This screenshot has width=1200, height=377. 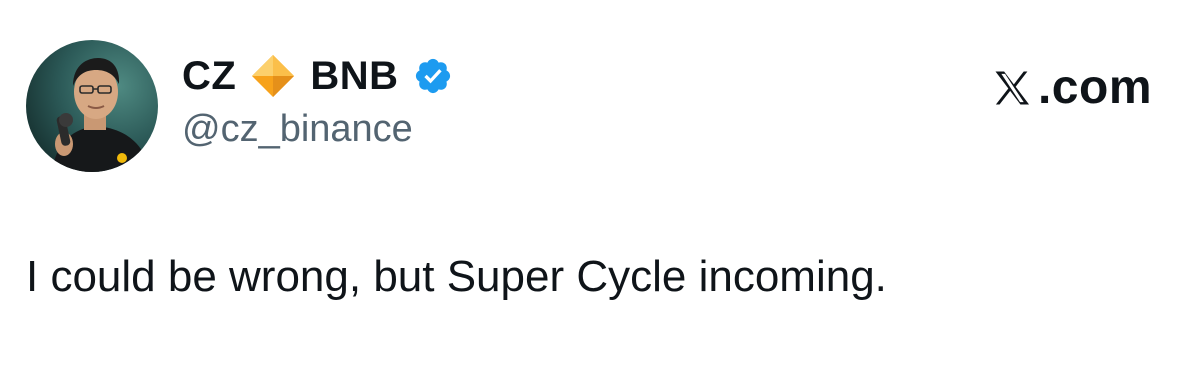 I want to click on brand-domain: .com, so click(x=1094, y=87).